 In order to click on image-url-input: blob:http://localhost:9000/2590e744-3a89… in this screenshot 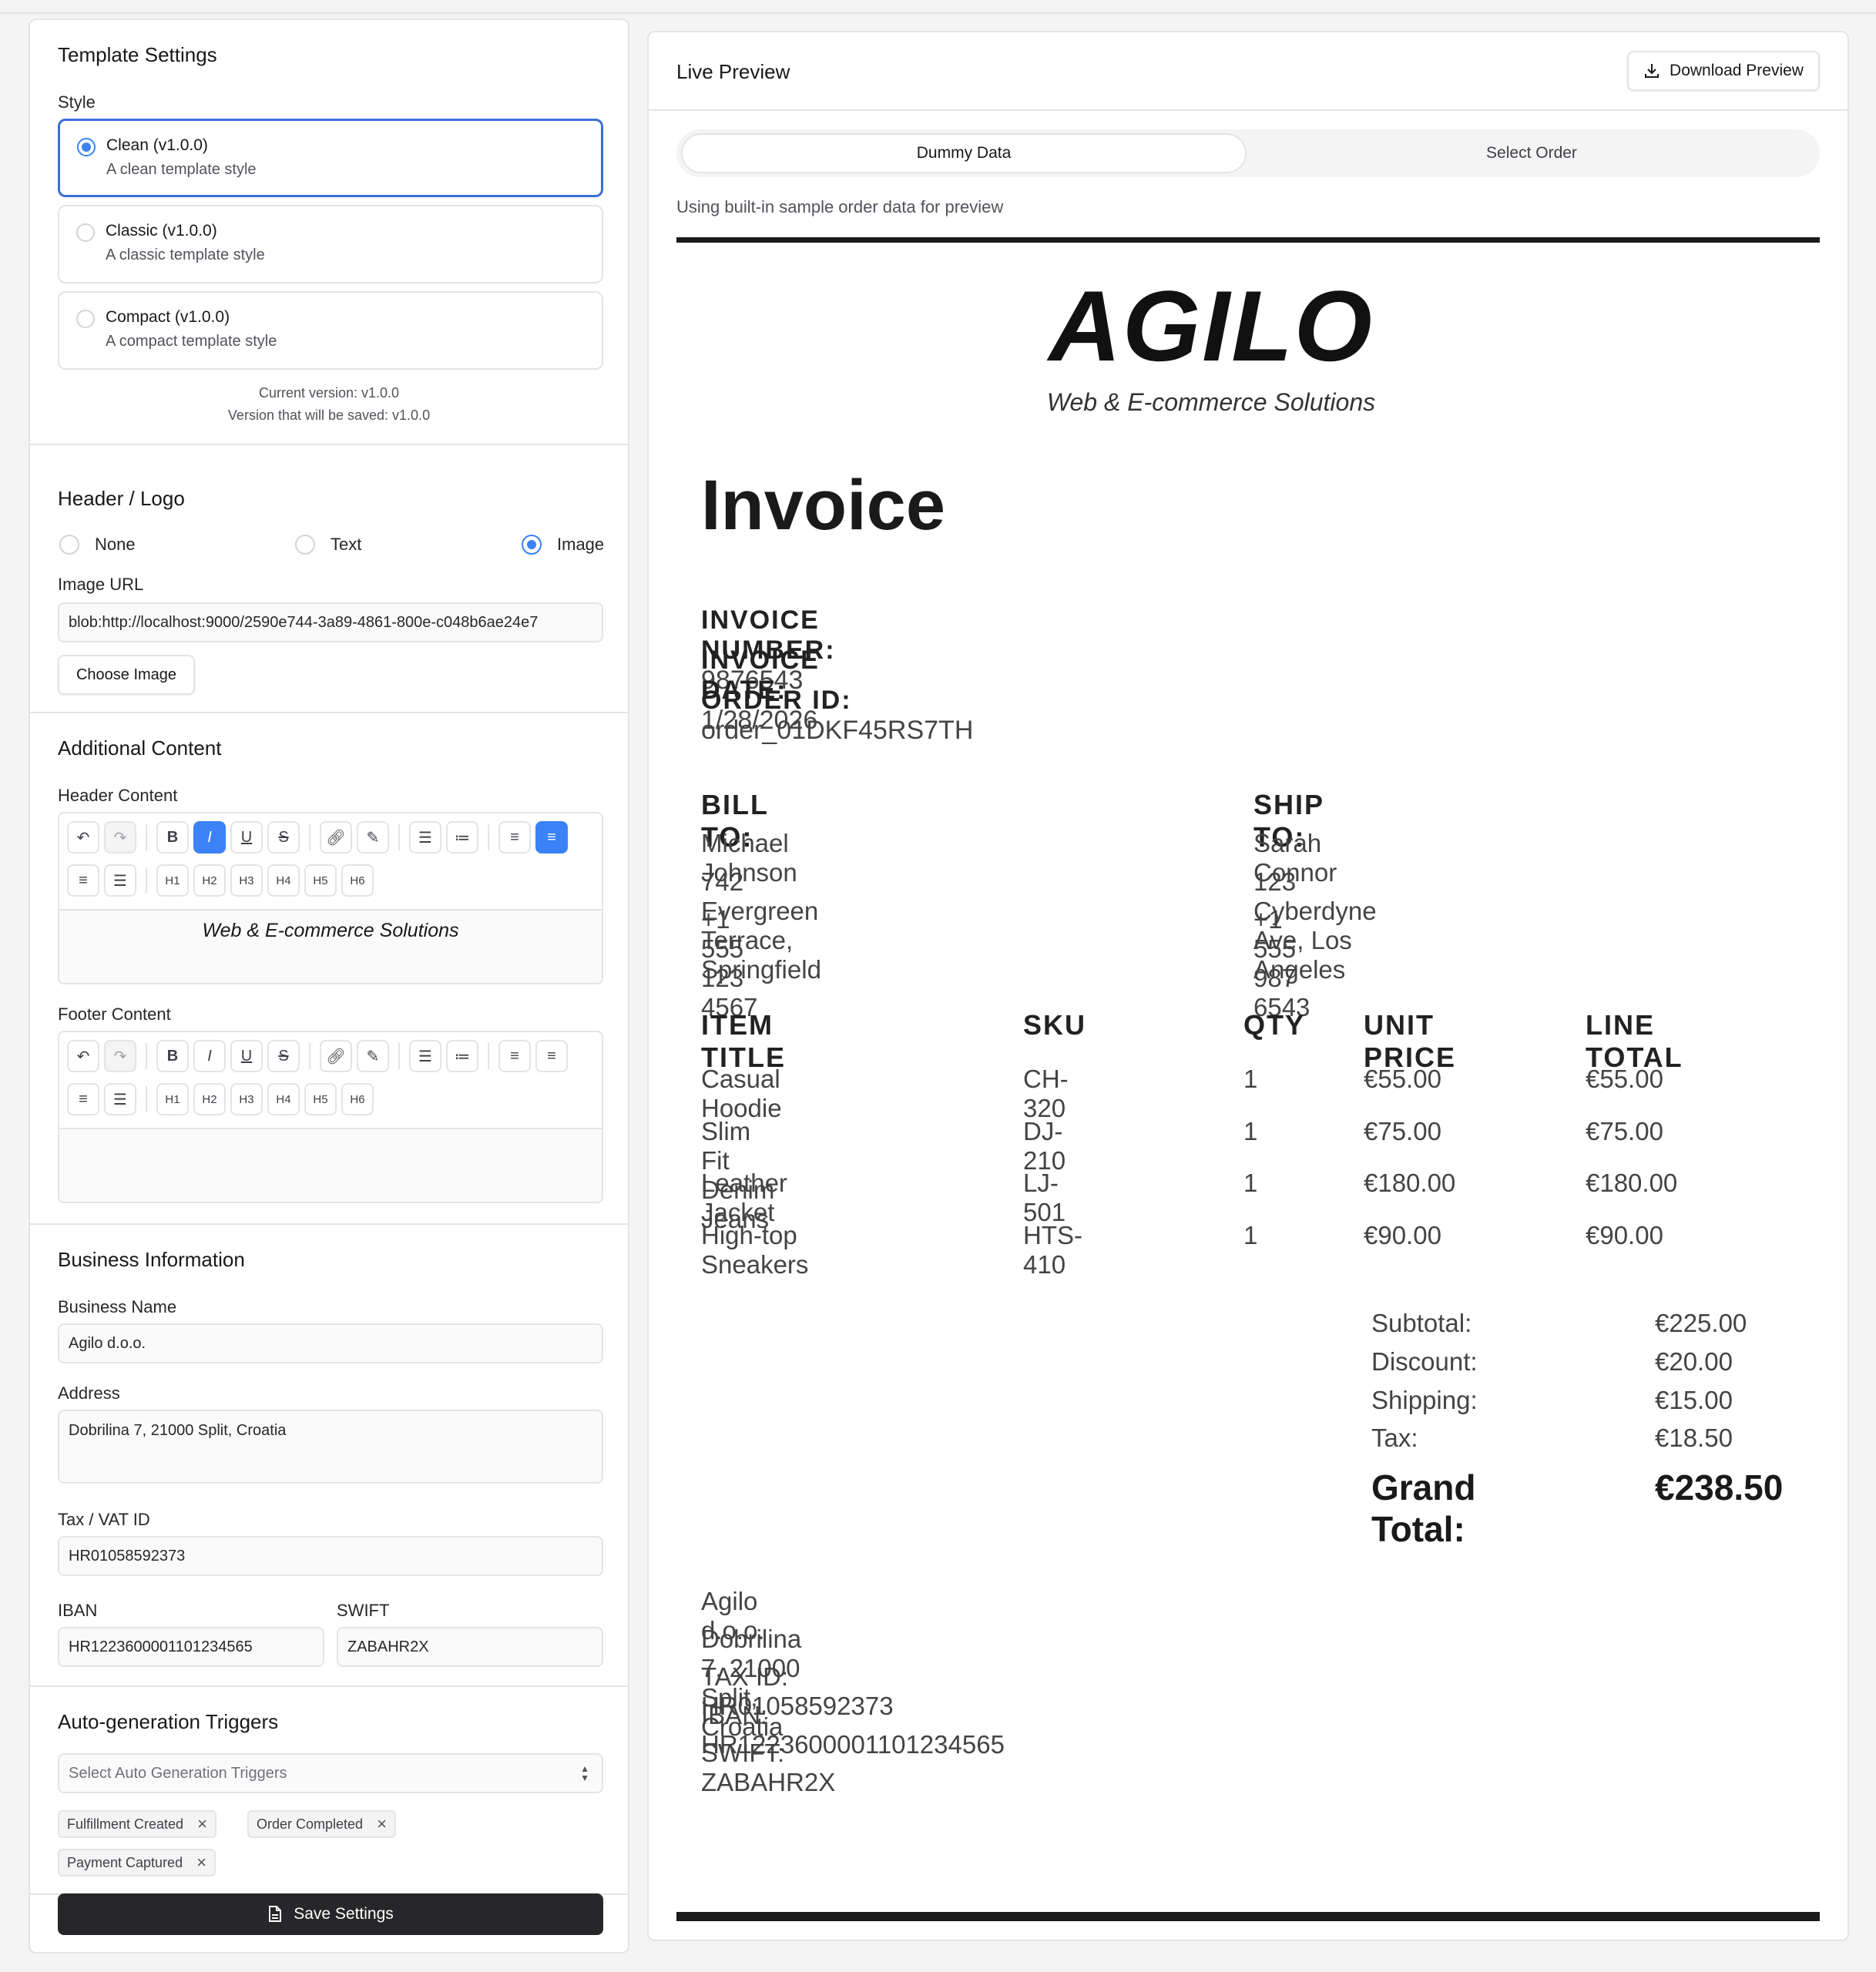, I will do `click(330, 622)`.